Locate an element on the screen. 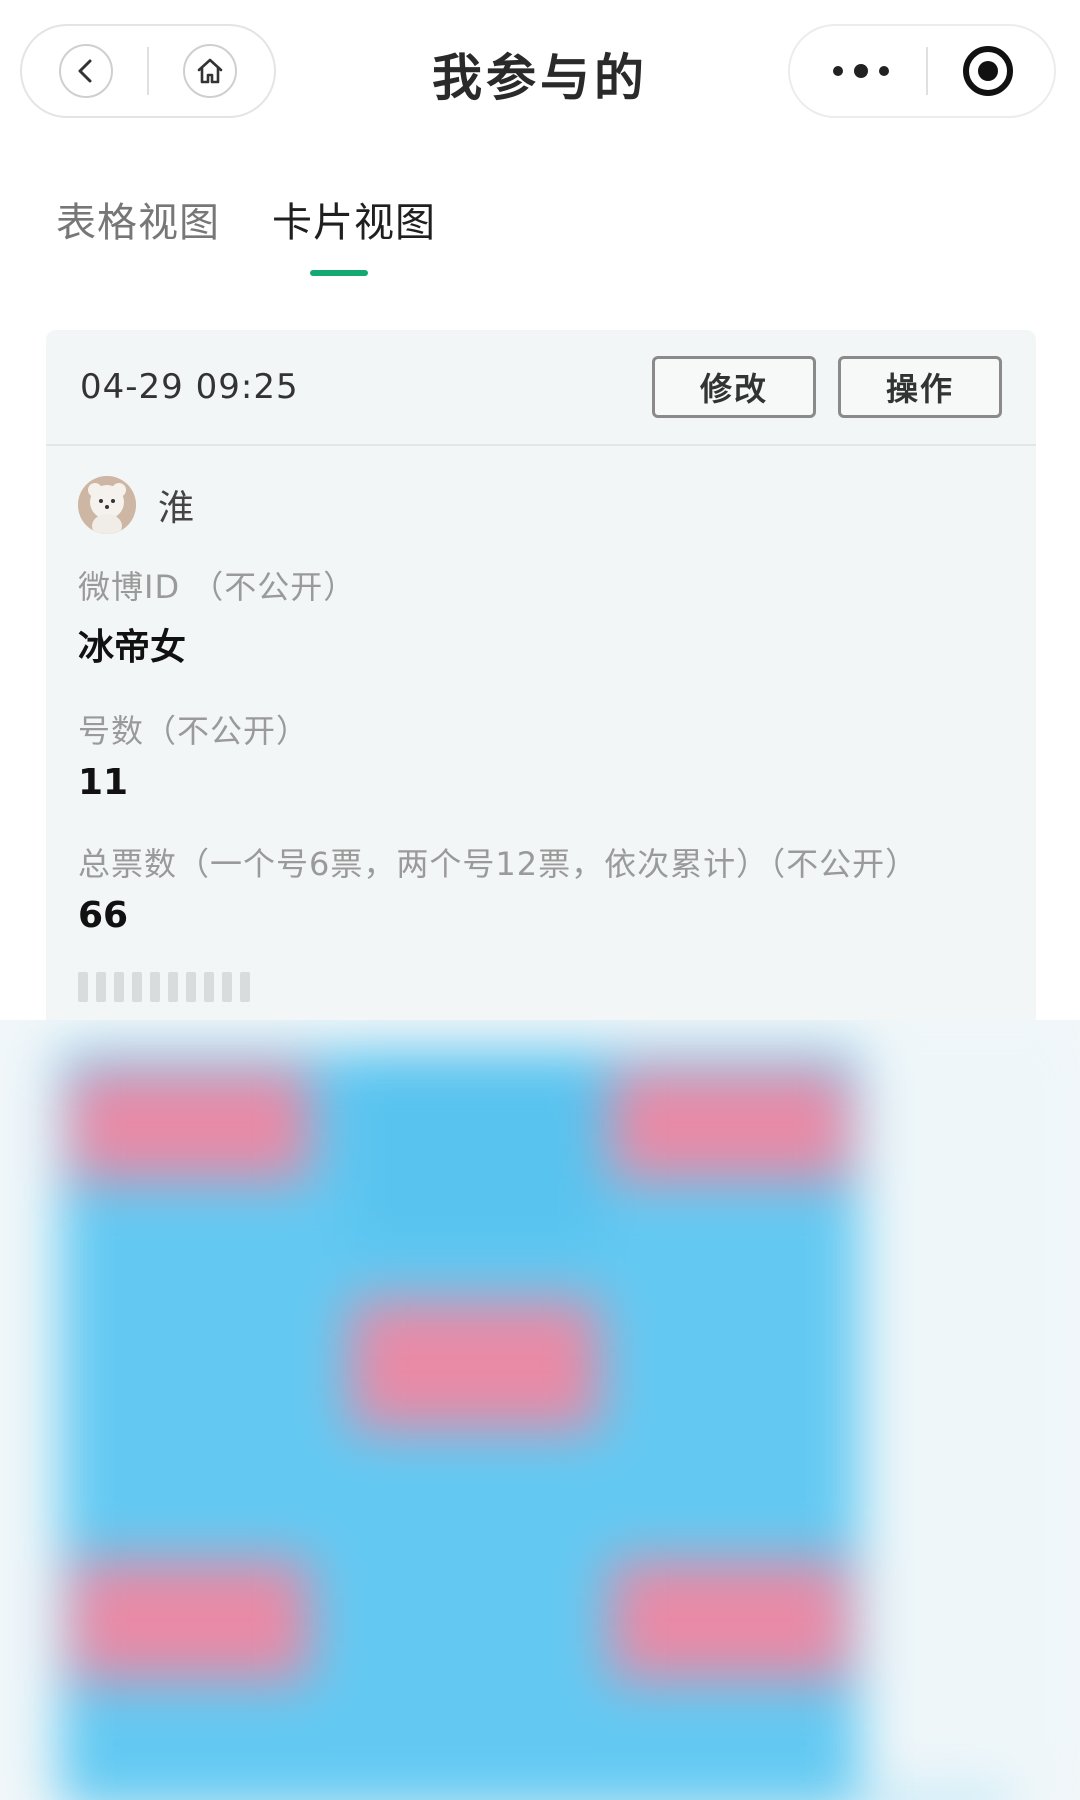 Image resolution: width=1080 pixels, height=1800 pixels. field-account-count: 号数（不公开） 11 is located at coordinates (541, 754).